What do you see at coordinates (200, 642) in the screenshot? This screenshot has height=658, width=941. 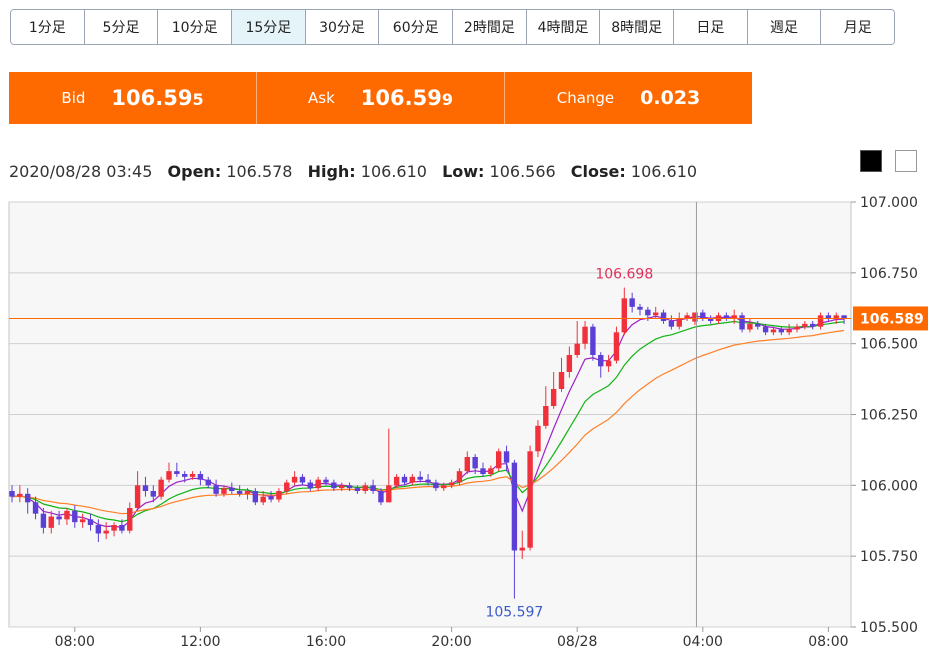 I see `x-tick-label: 12:00` at bounding box center [200, 642].